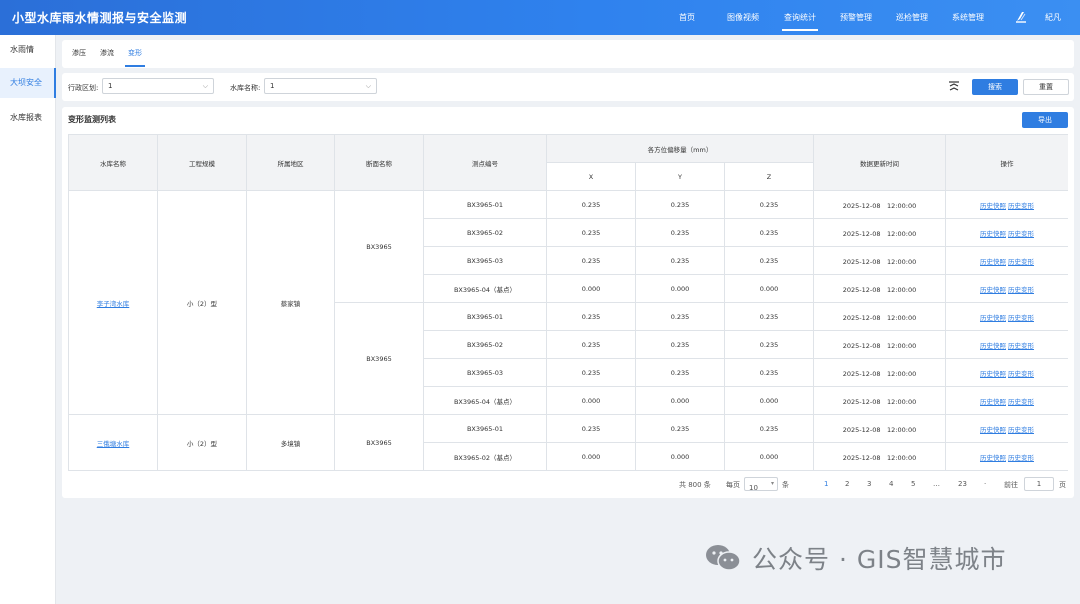  Describe the element at coordinates (485, 162) in the screenshot. I see `header-point: 测点编号` at that location.